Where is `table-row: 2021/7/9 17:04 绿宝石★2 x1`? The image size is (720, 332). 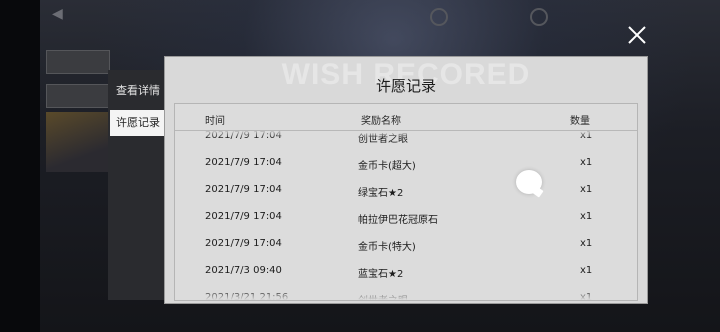
table-row: 2021/7/9 17:04 绿宝石★2 x1 is located at coordinates (406, 189).